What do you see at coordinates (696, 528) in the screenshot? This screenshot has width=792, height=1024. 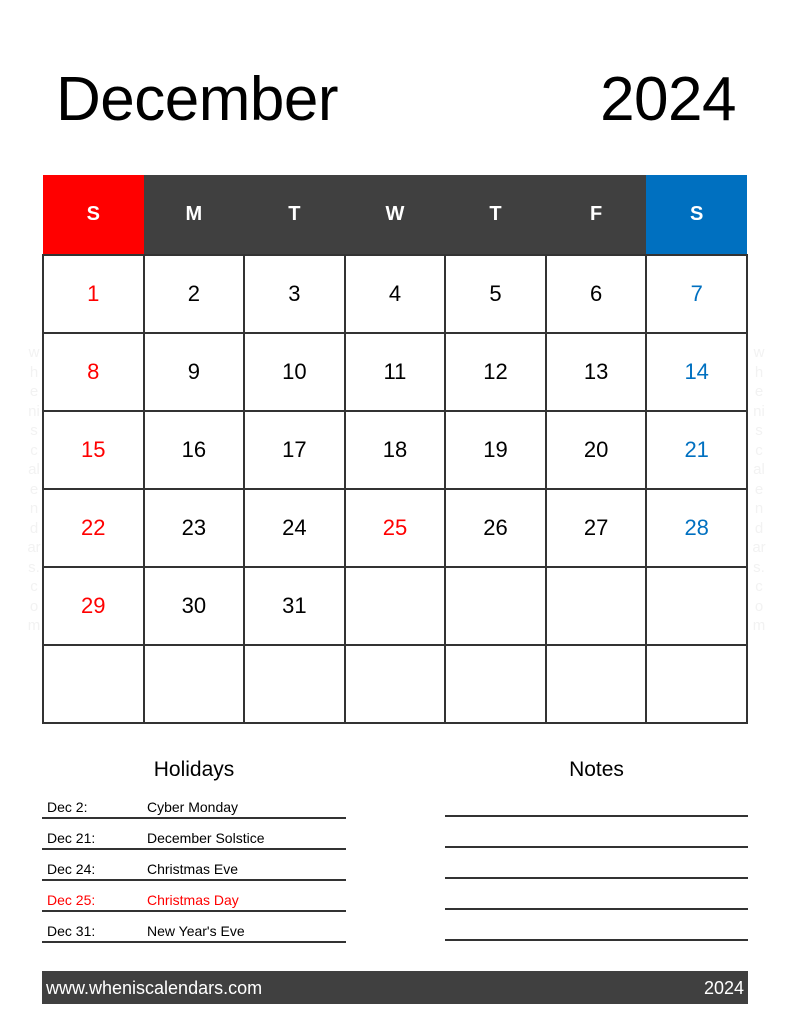 I see `day-cell-28: 28` at bounding box center [696, 528].